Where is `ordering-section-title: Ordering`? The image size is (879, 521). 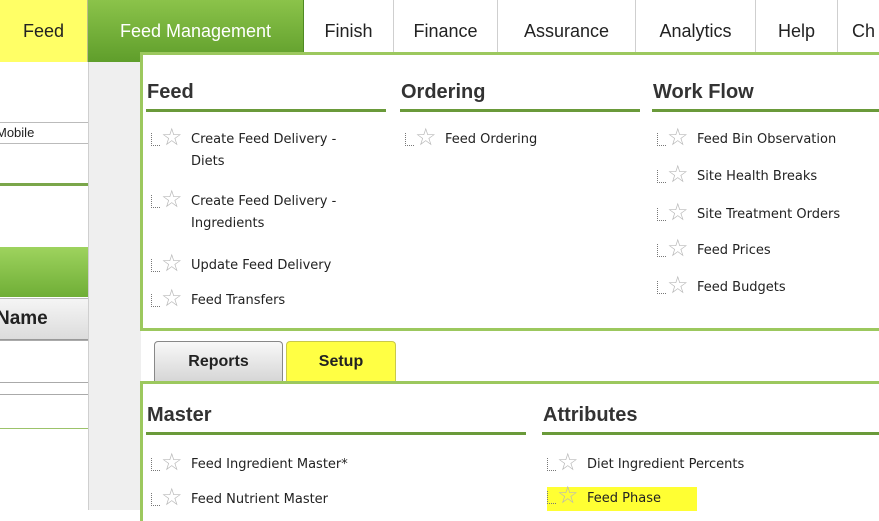
ordering-section-title: Ordering is located at coordinates (443, 92).